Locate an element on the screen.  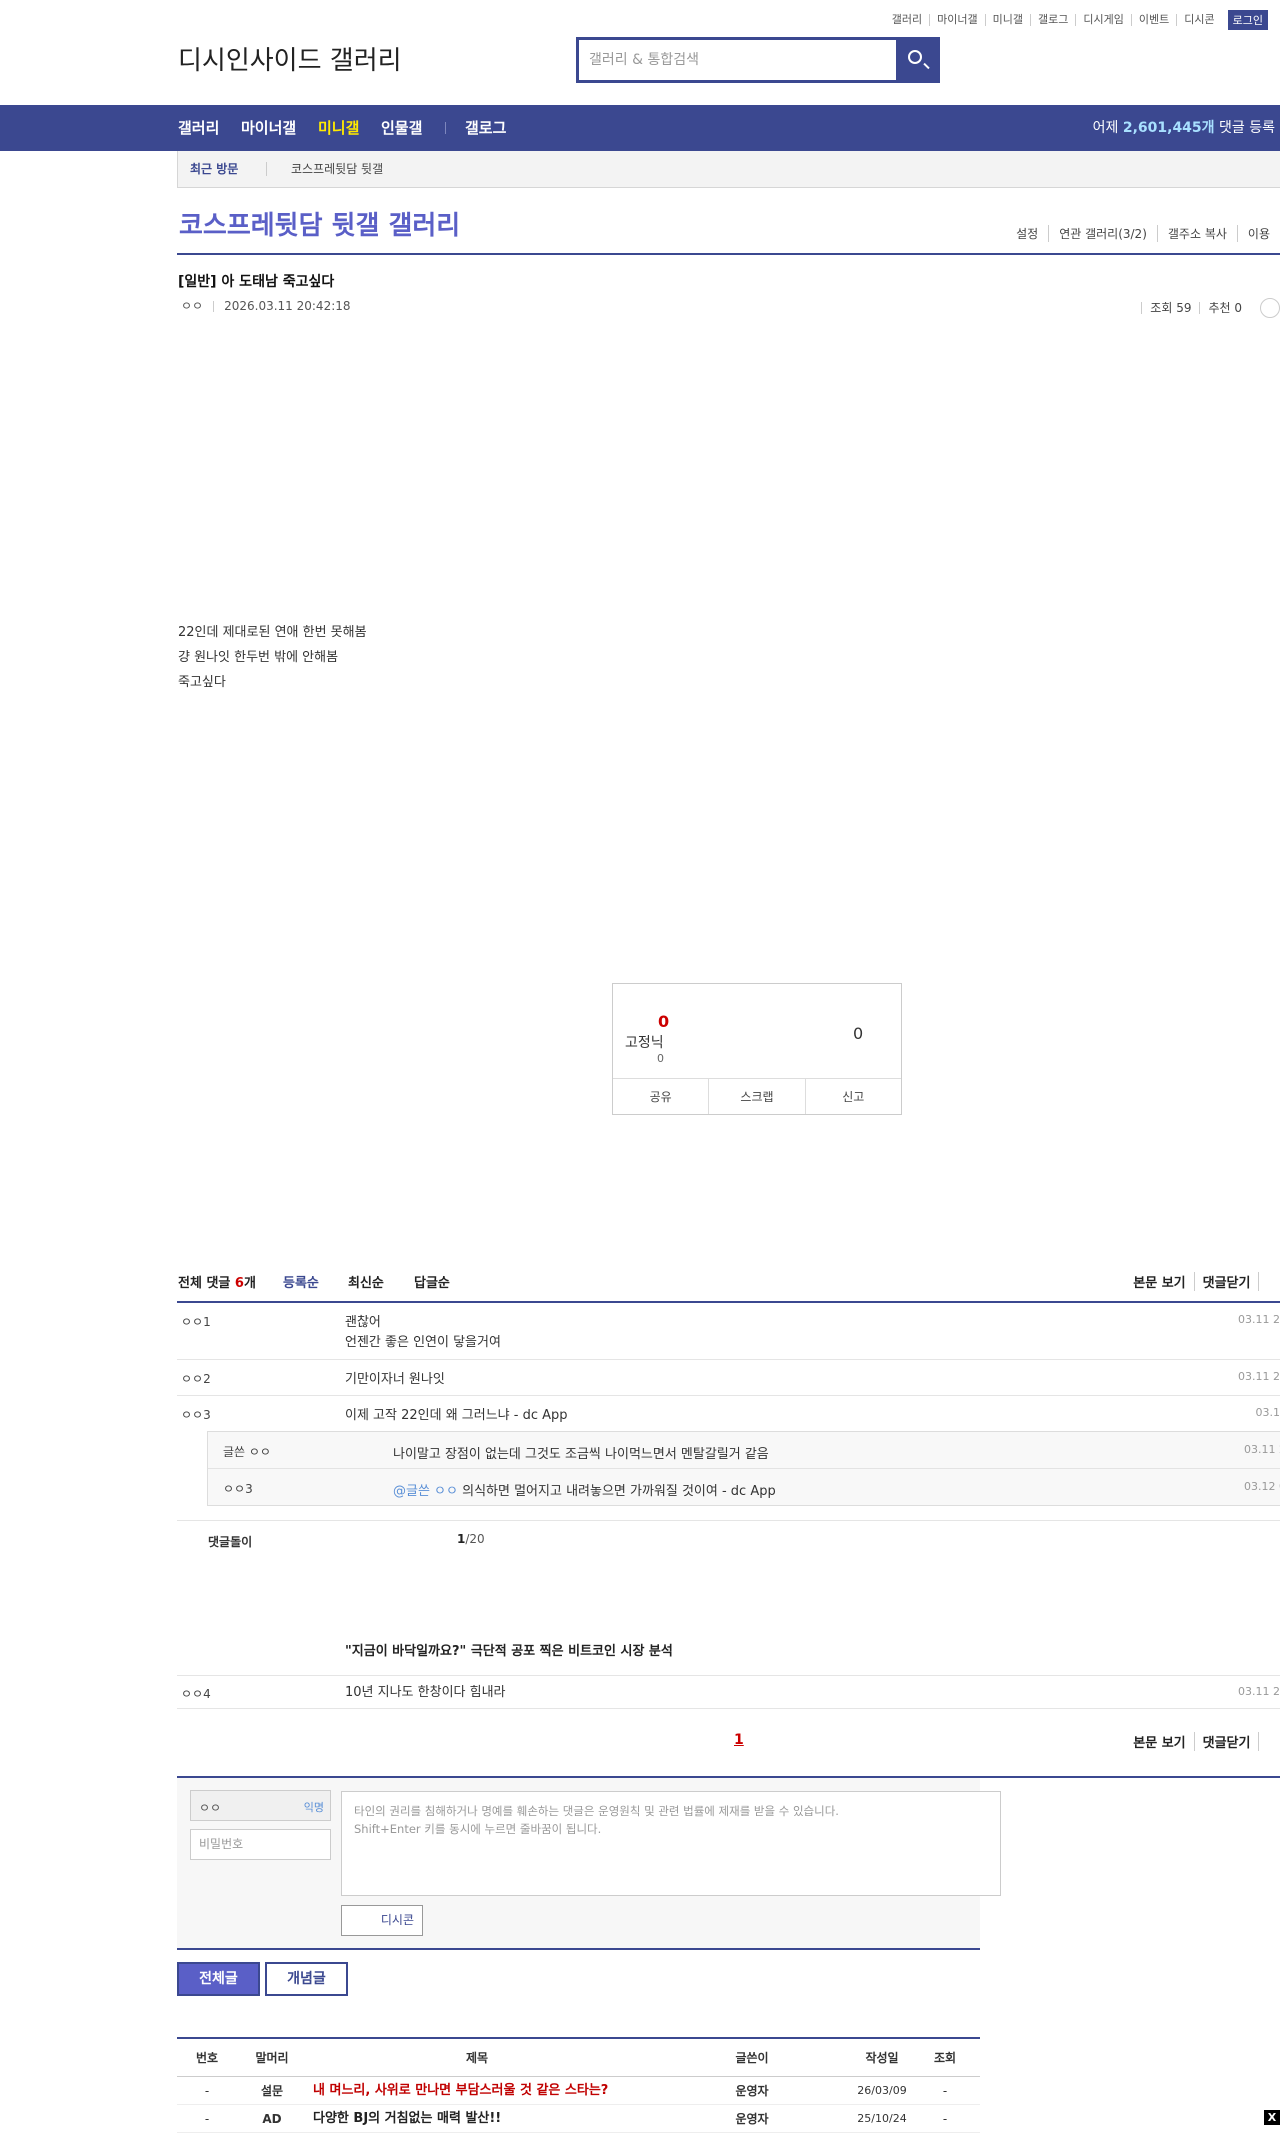
recommend-actions: 공유 스크랩 신고 is located at coordinates (757, 1096).